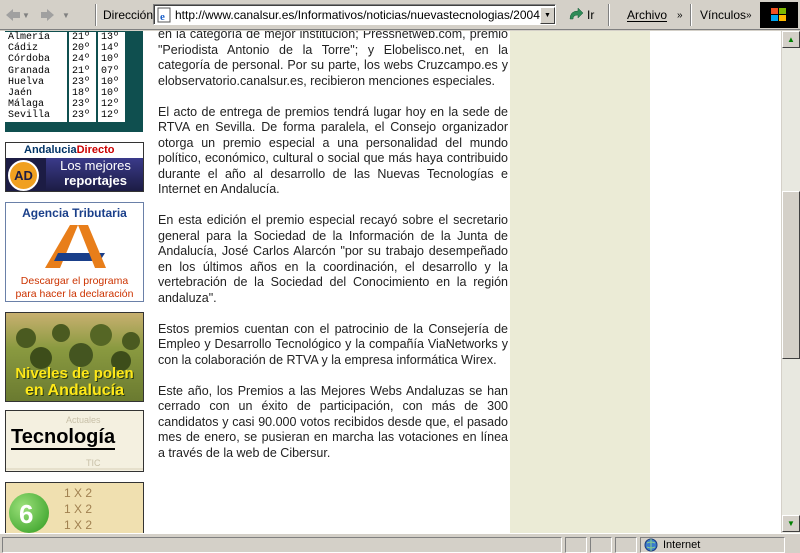  What do you see at coordinates (50, 150) in the screenshot?
I see `ad-title-a: Andalucia` at bounding box center [50, 150].